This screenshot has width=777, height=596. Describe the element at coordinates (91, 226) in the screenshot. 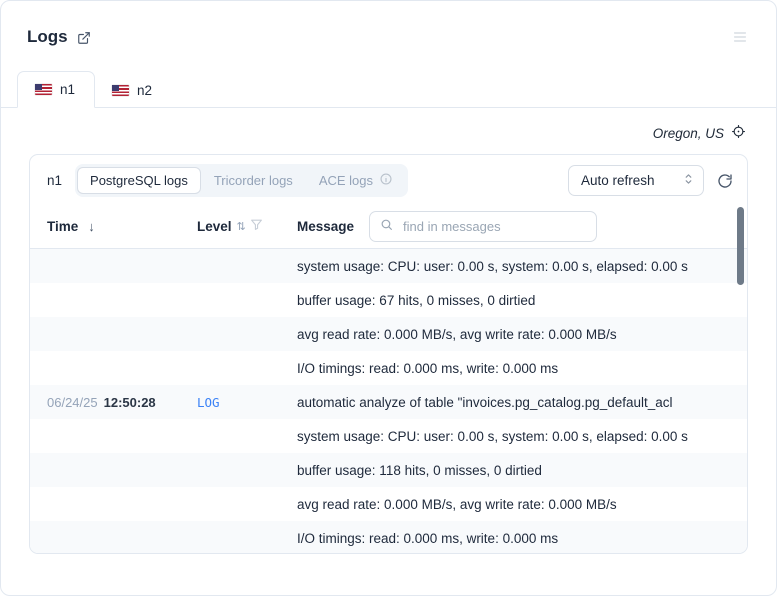

I see `sort-desc-icon: ↓` at that location.